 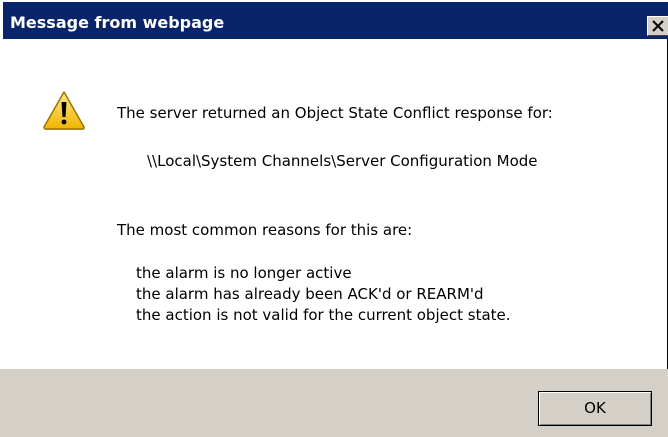 What do you see at coordinates (595, 408) in the screenshot?
I see `ok-button: OK` at bounding box center [595, 408].